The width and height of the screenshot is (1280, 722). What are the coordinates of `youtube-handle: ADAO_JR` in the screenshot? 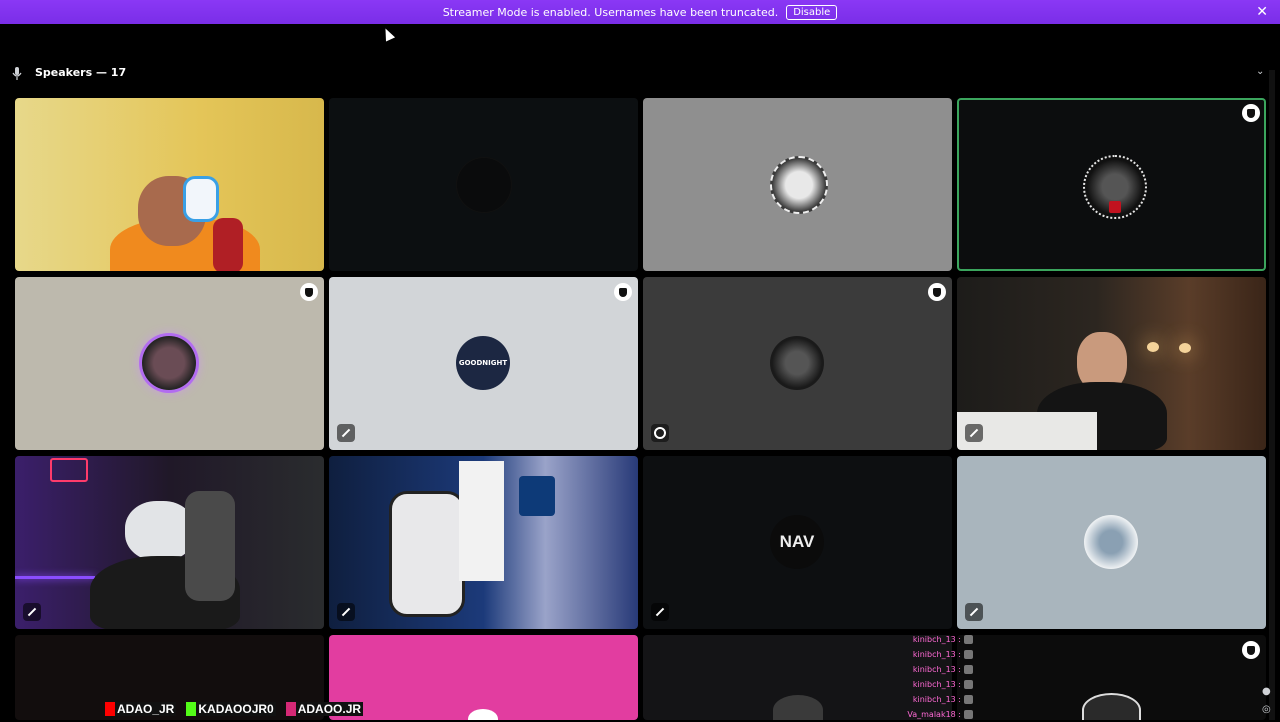 It's located at (141, 709).